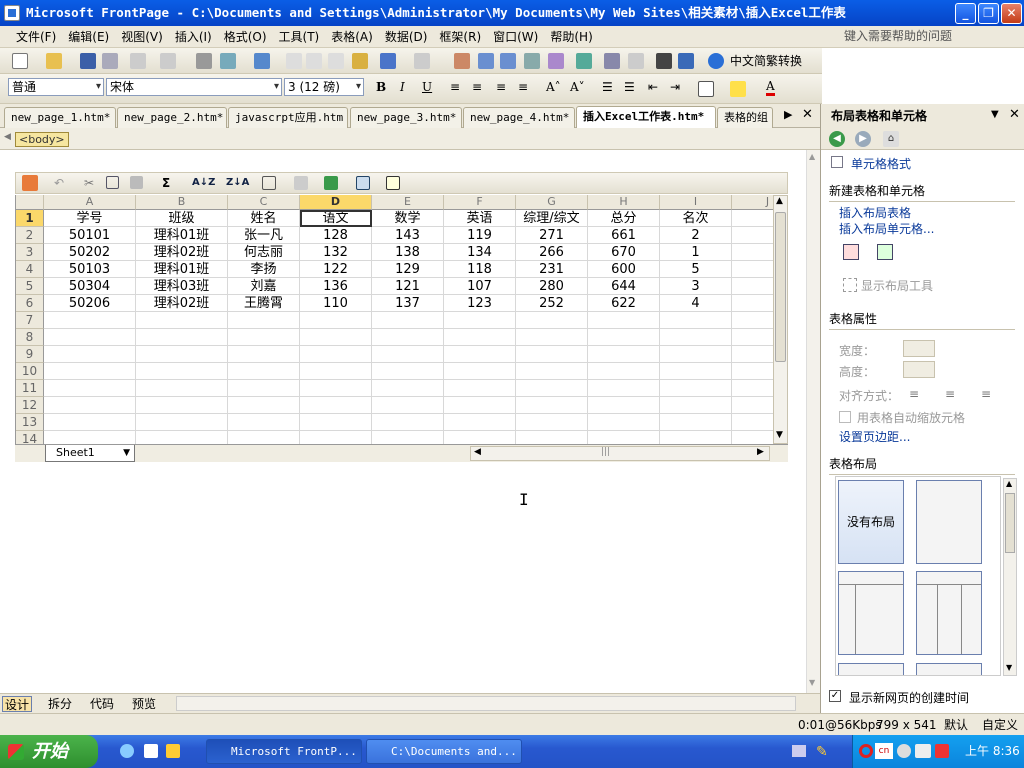 This screenshot has width=1024, height=768. What do you see at coordinates (552, 269) in the screenshot?
I see `spreadsheet-cell: 231` at bounding box center [552, 269].